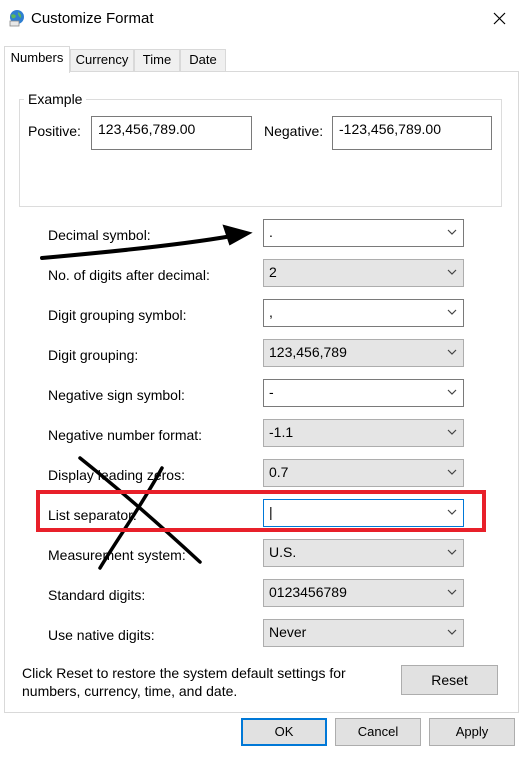 This screenshot has height=758, width=523. Describe the element at coordinates (55, 99) in the screenshot. I see `example-legend: Example` at that location.